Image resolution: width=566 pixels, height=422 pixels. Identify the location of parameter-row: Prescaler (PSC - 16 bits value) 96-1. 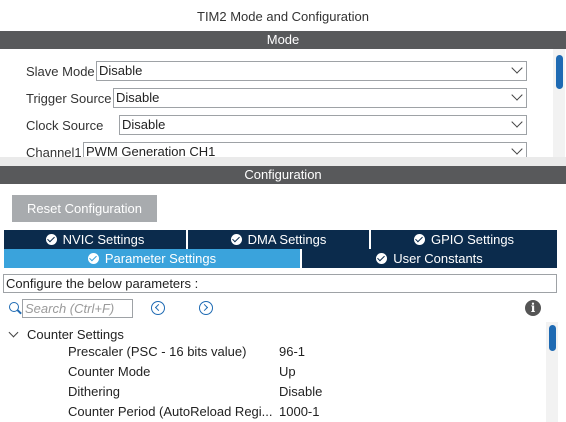
(307, 352).